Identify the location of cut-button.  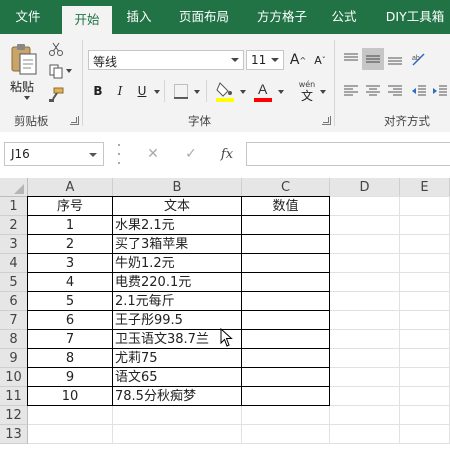
(56, 49).